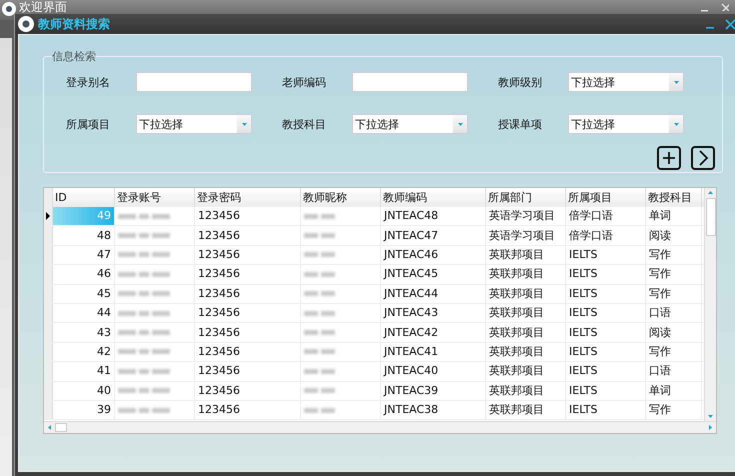 Image resolution: width=735 pixels, height=476 pixels. Describe the element at coordinates (606, 197) in the screenshot. I see `column-header: 所属项目` at that location.